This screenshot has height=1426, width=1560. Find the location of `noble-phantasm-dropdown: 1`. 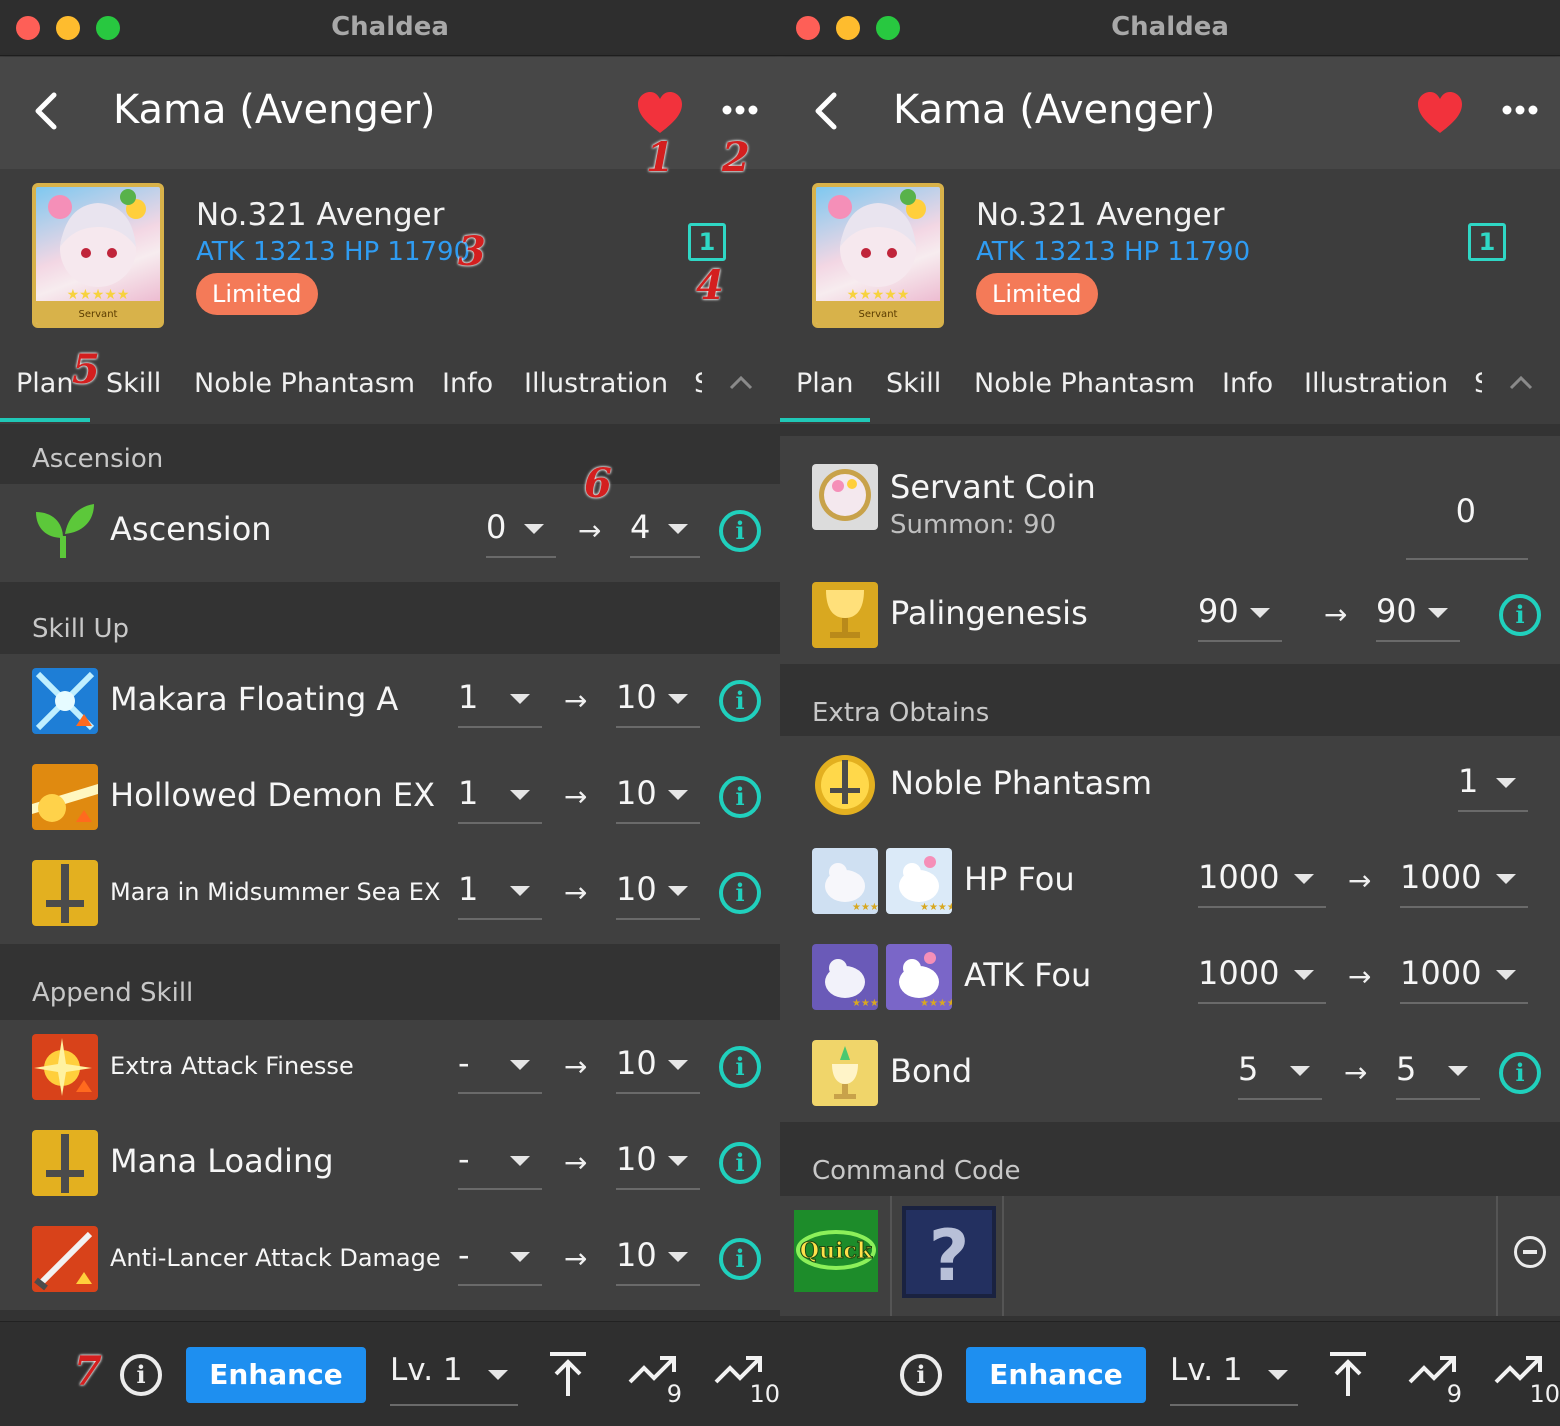

noble-phantasm-dropdown: 1 is located at coordinates (1493, 784).